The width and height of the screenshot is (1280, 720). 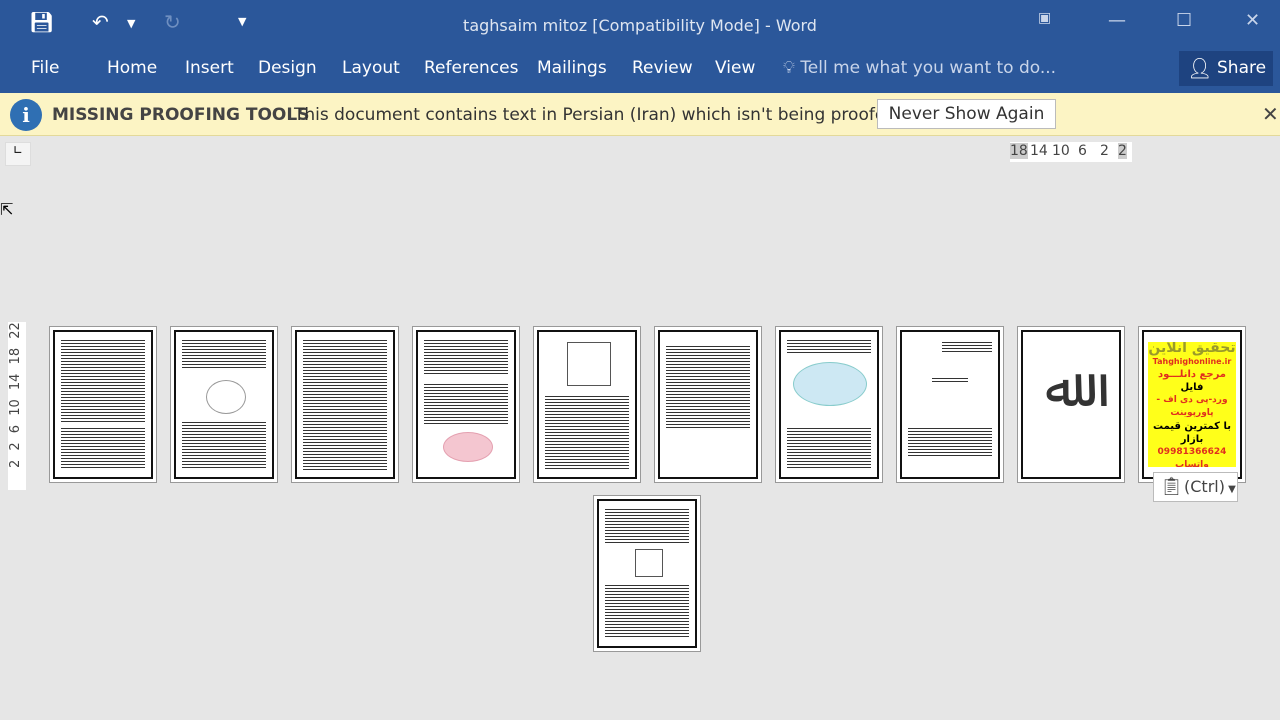 What do you see at coordinates (371, 68) in the screenshot?
I see `tab-layout: Layout` at bounding box center [371, 68].